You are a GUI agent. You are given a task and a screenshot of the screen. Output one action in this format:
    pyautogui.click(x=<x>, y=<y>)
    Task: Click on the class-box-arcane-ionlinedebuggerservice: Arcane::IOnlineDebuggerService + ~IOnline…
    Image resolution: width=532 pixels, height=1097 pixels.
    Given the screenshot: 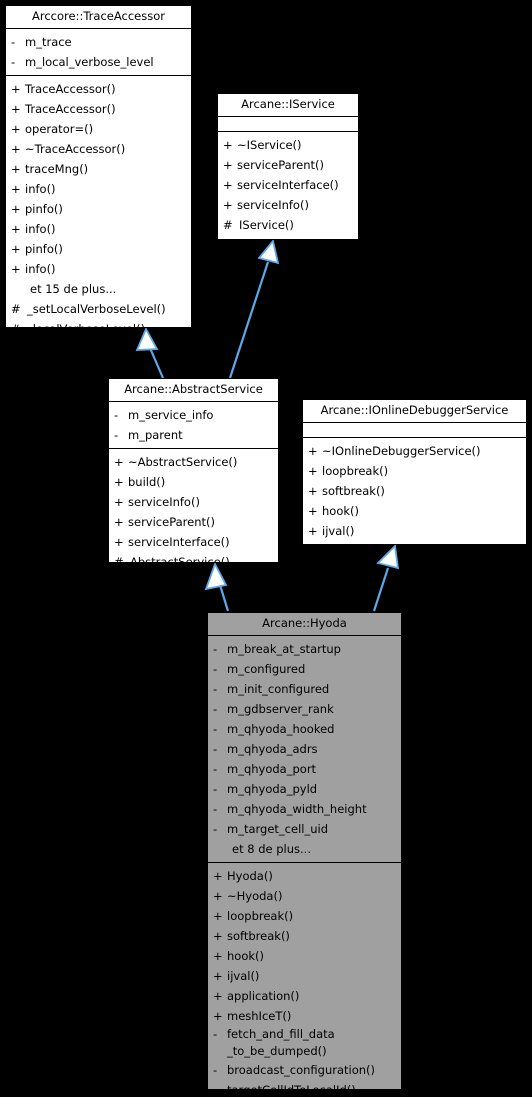 What is the action you would take?
    pyautogui.click(x=414, y=472)
    